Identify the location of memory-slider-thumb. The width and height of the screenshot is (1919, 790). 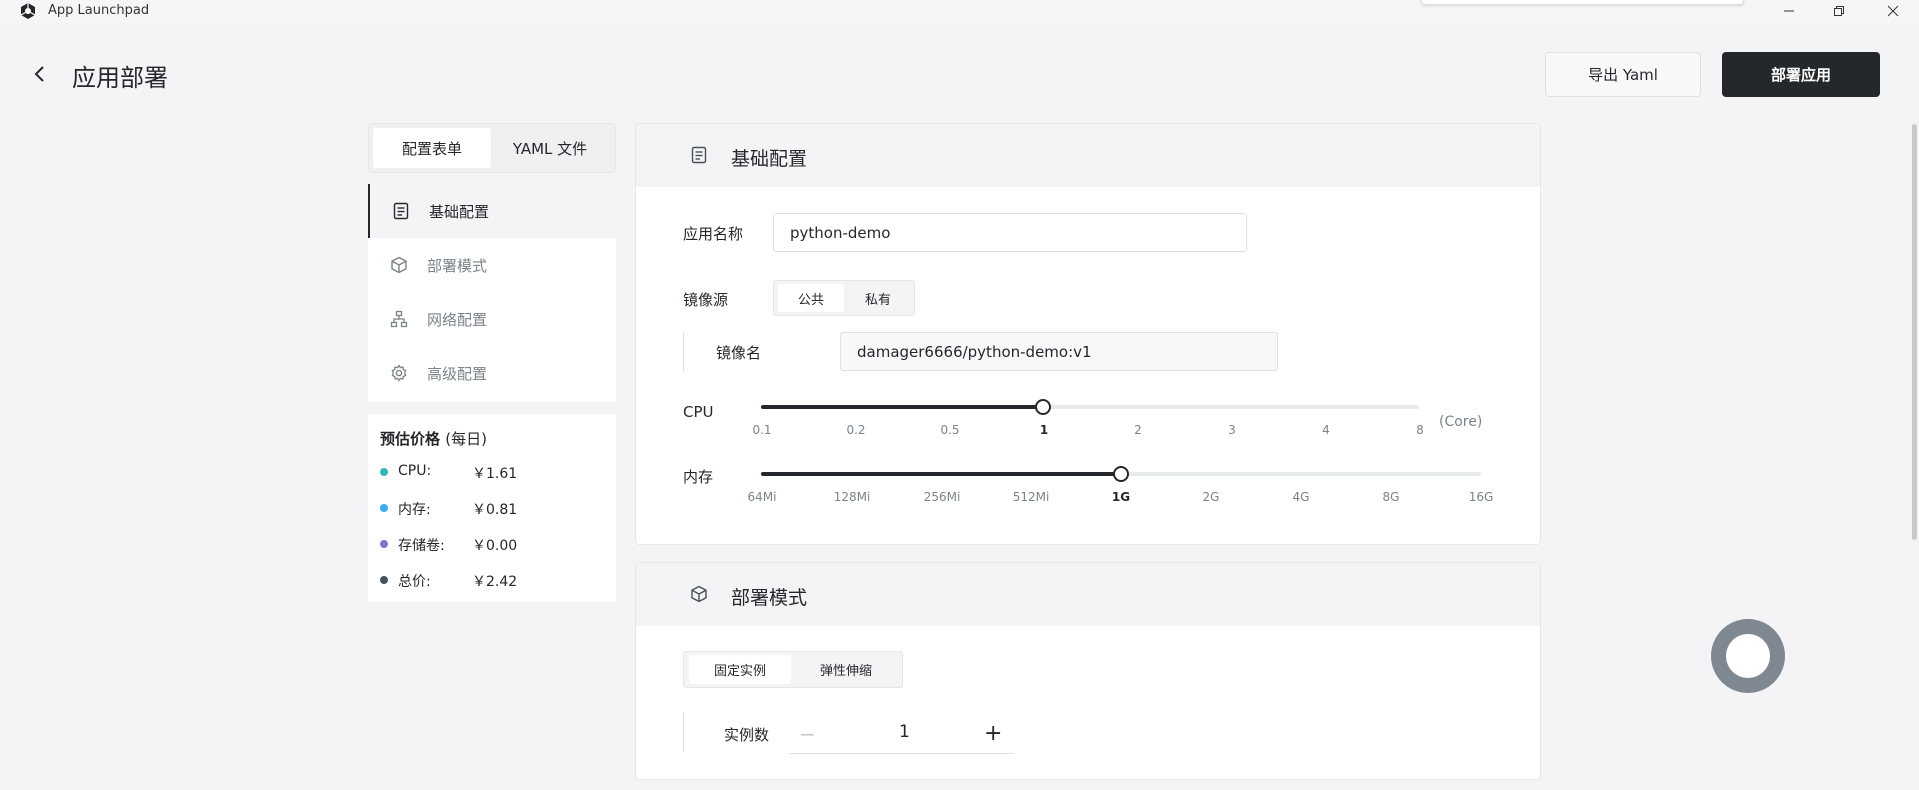
(1121, 474).